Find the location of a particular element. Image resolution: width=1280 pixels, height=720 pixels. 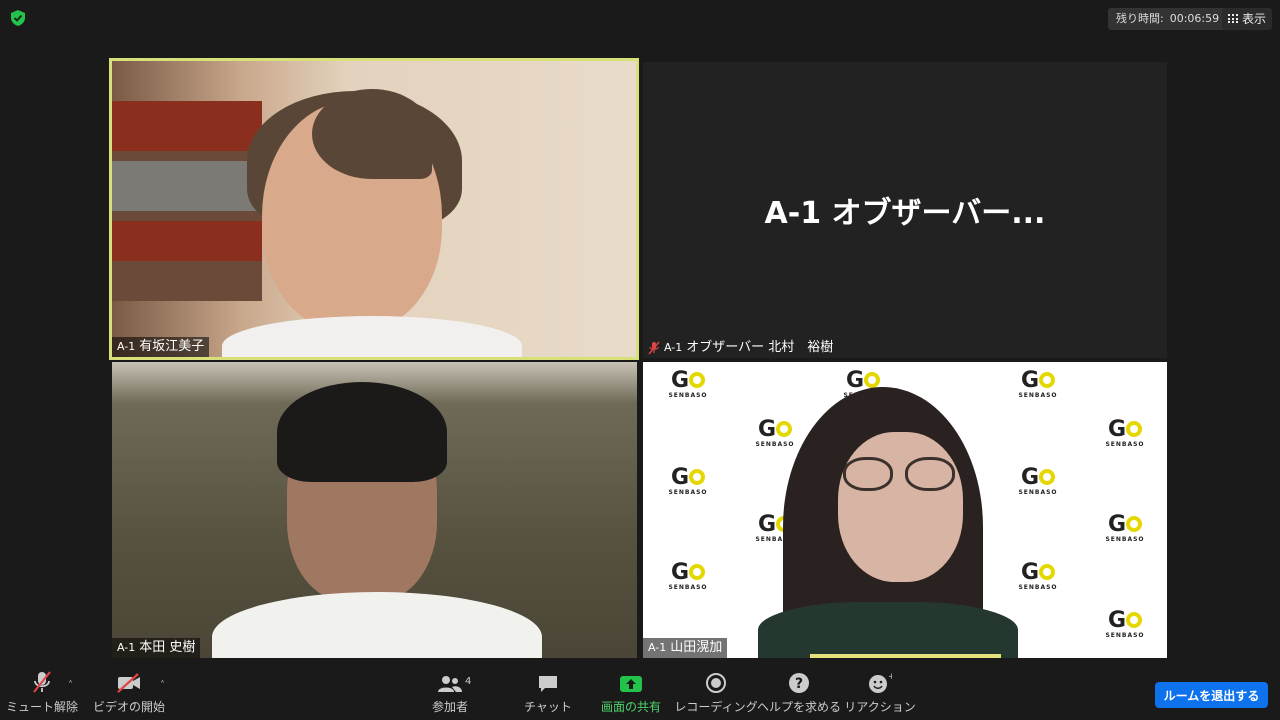

participant-name-label: A-1 オブザーバー 北村 裕樹 is located at coordinates (740, 348).